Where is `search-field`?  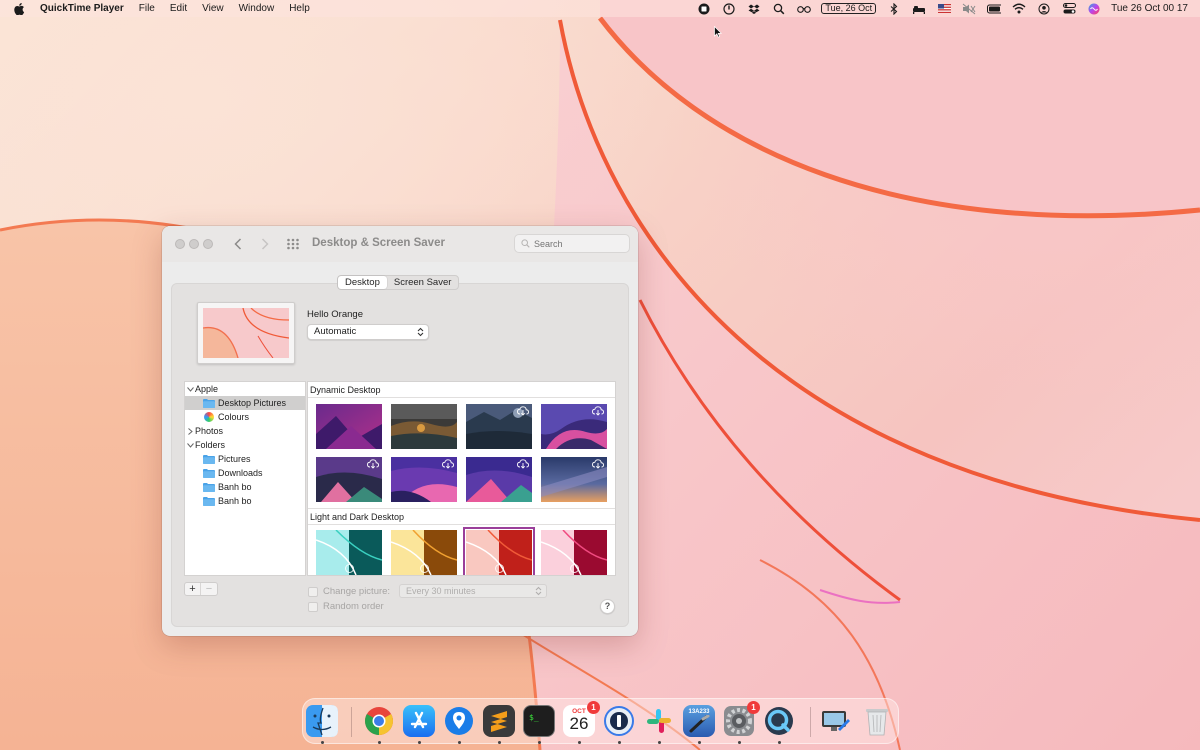 search-field is located at coordinates (572, 243).